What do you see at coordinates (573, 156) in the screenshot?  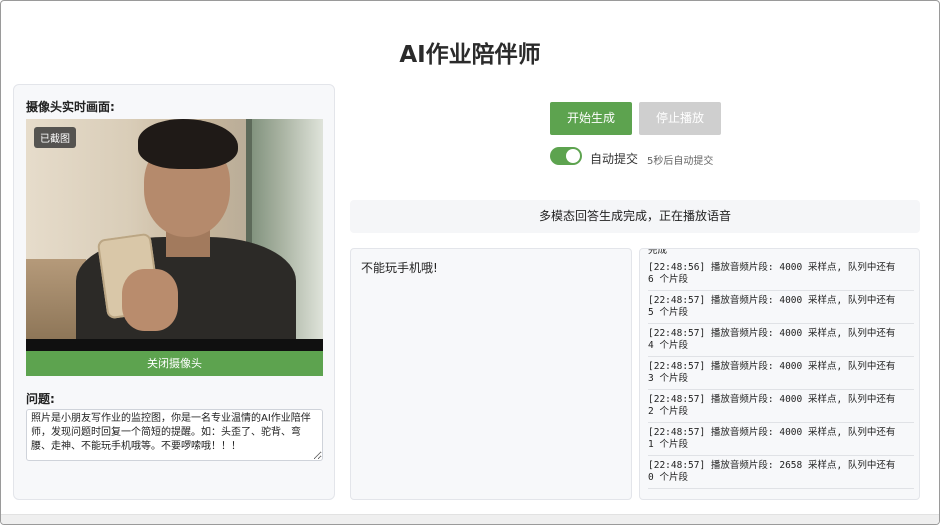 I see `toggle-knob` at bounding box center [573, 156].